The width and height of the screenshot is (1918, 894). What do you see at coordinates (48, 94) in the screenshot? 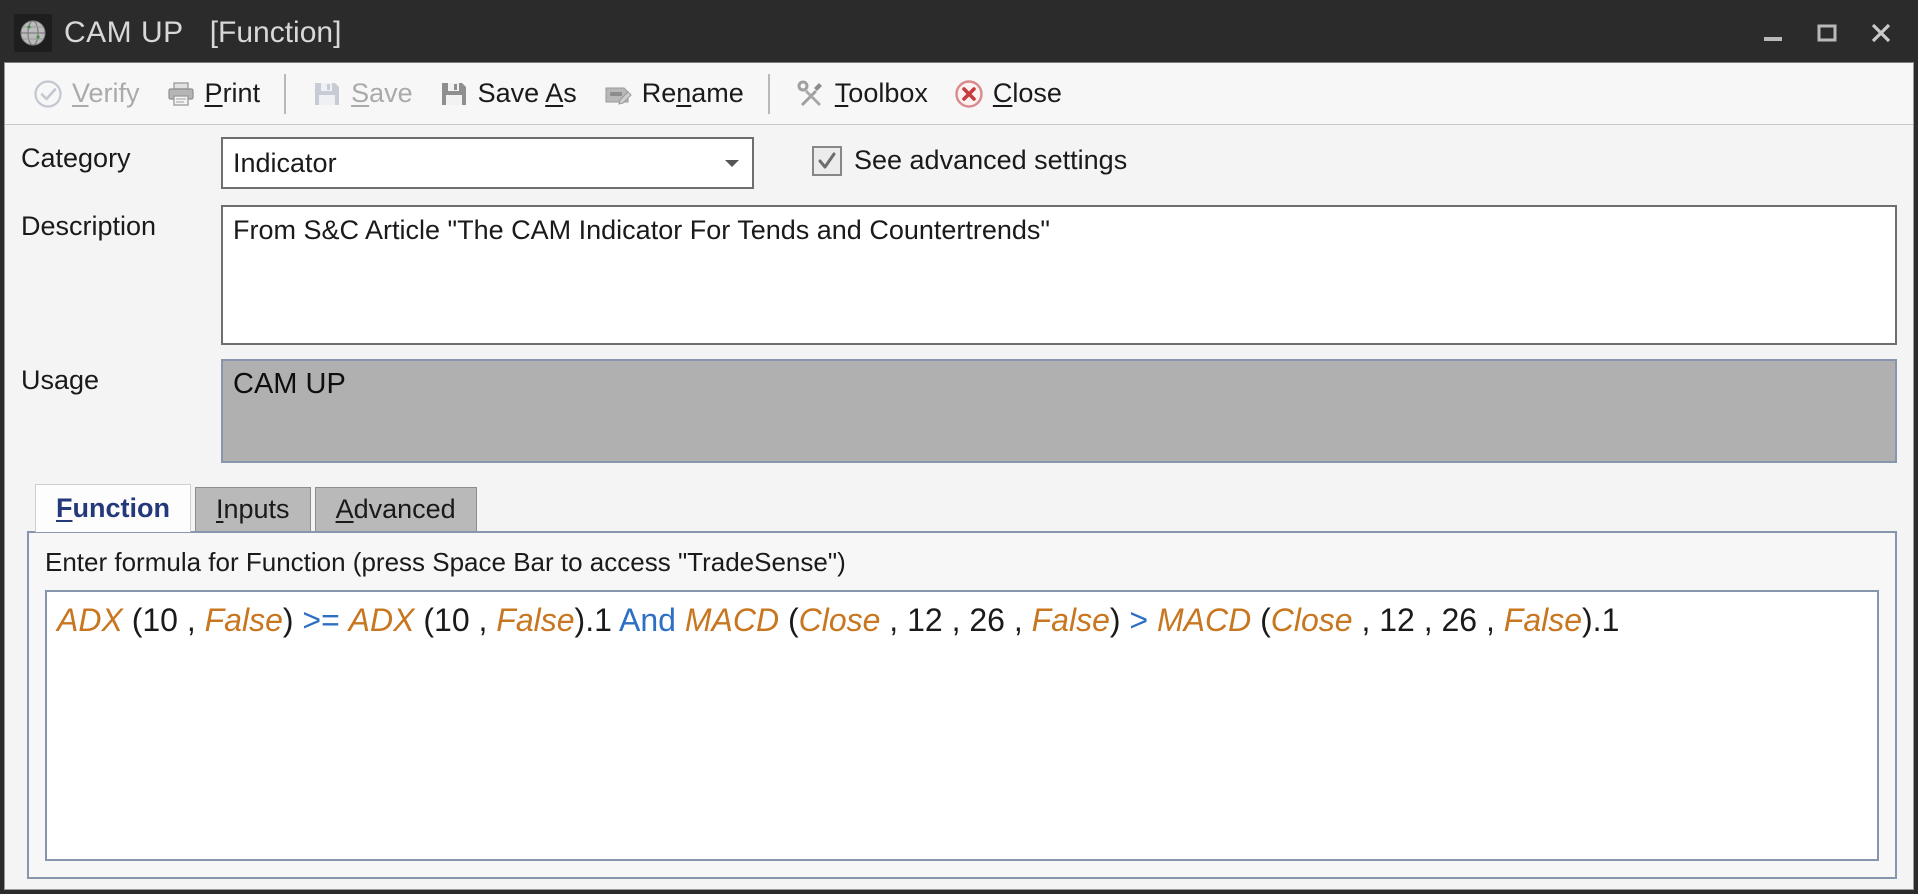
I see `check-circle-icon` at bounding box center [48, 94].